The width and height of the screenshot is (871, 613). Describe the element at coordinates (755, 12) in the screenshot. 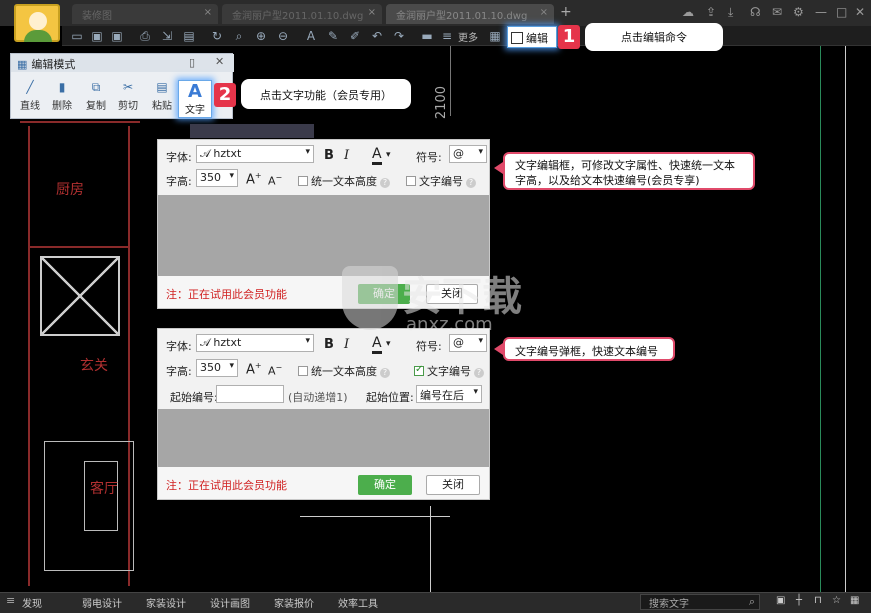

I see `headset-icon: ☊` at that location.